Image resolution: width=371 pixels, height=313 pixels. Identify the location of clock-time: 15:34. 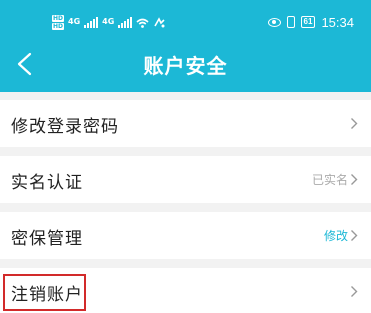
(337, 22).